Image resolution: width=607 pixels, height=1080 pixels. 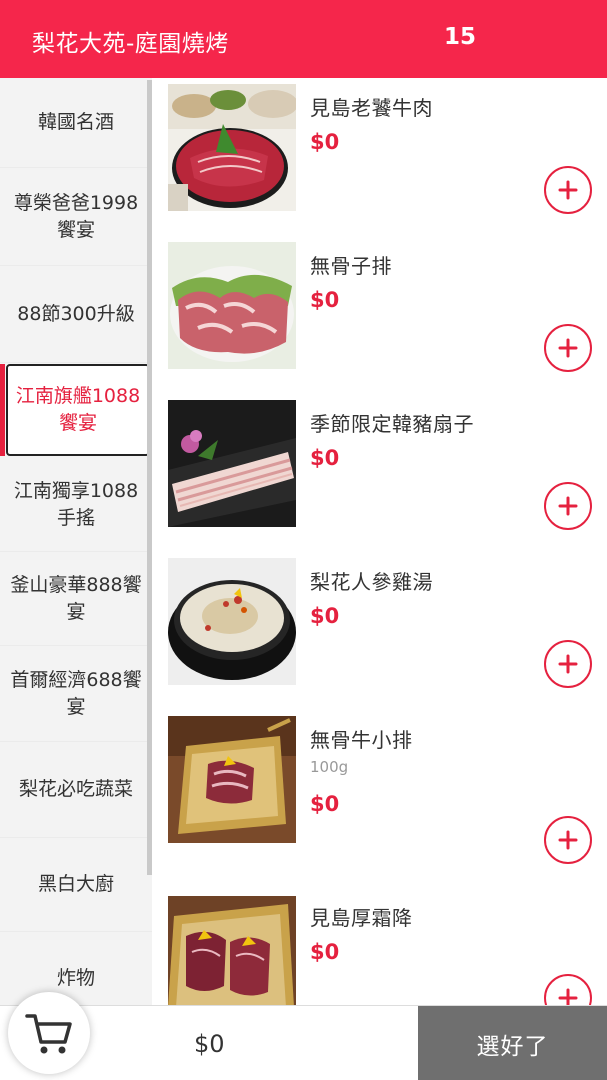 I want to click on category-label: 首爾經濟688饗宴, so click(x=76, y=693).